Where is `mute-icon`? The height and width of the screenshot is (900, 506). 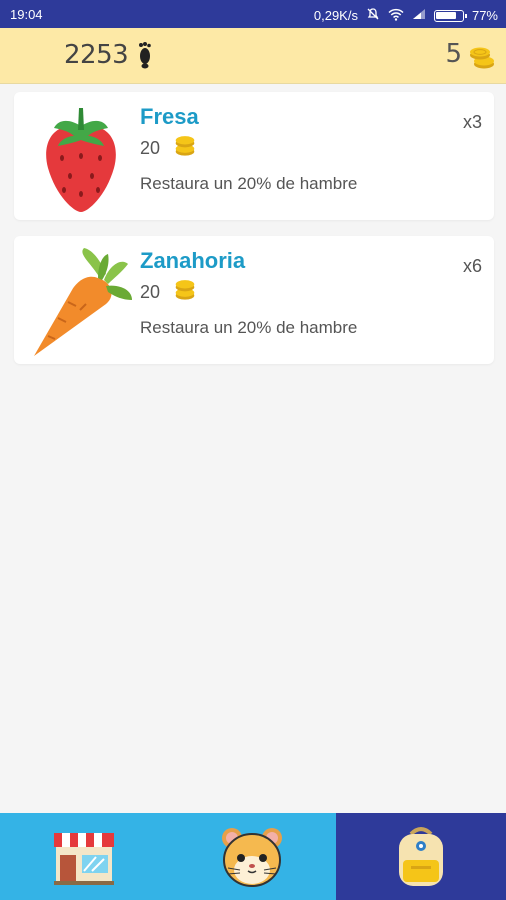 mute-icon is located at coordinates (373, 15).